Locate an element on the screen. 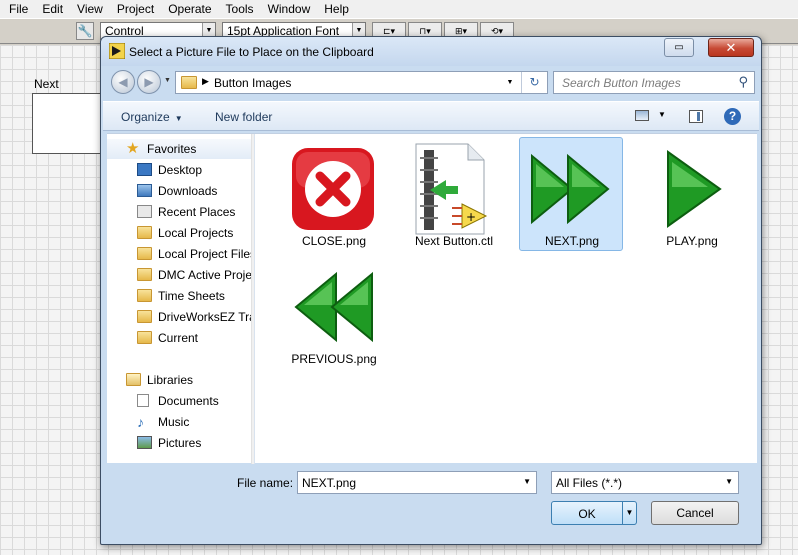  labview-app-icon is located at coordinates (117, 51).